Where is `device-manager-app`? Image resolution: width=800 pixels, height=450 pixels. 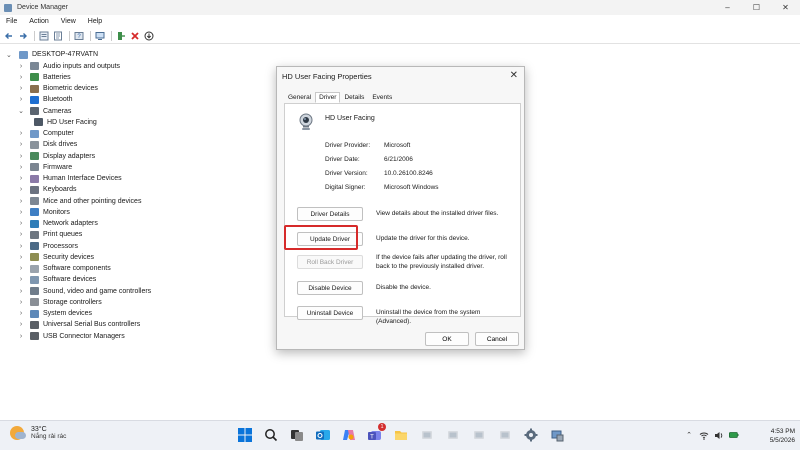 device-manager-app is located at coordinates (557, 435).